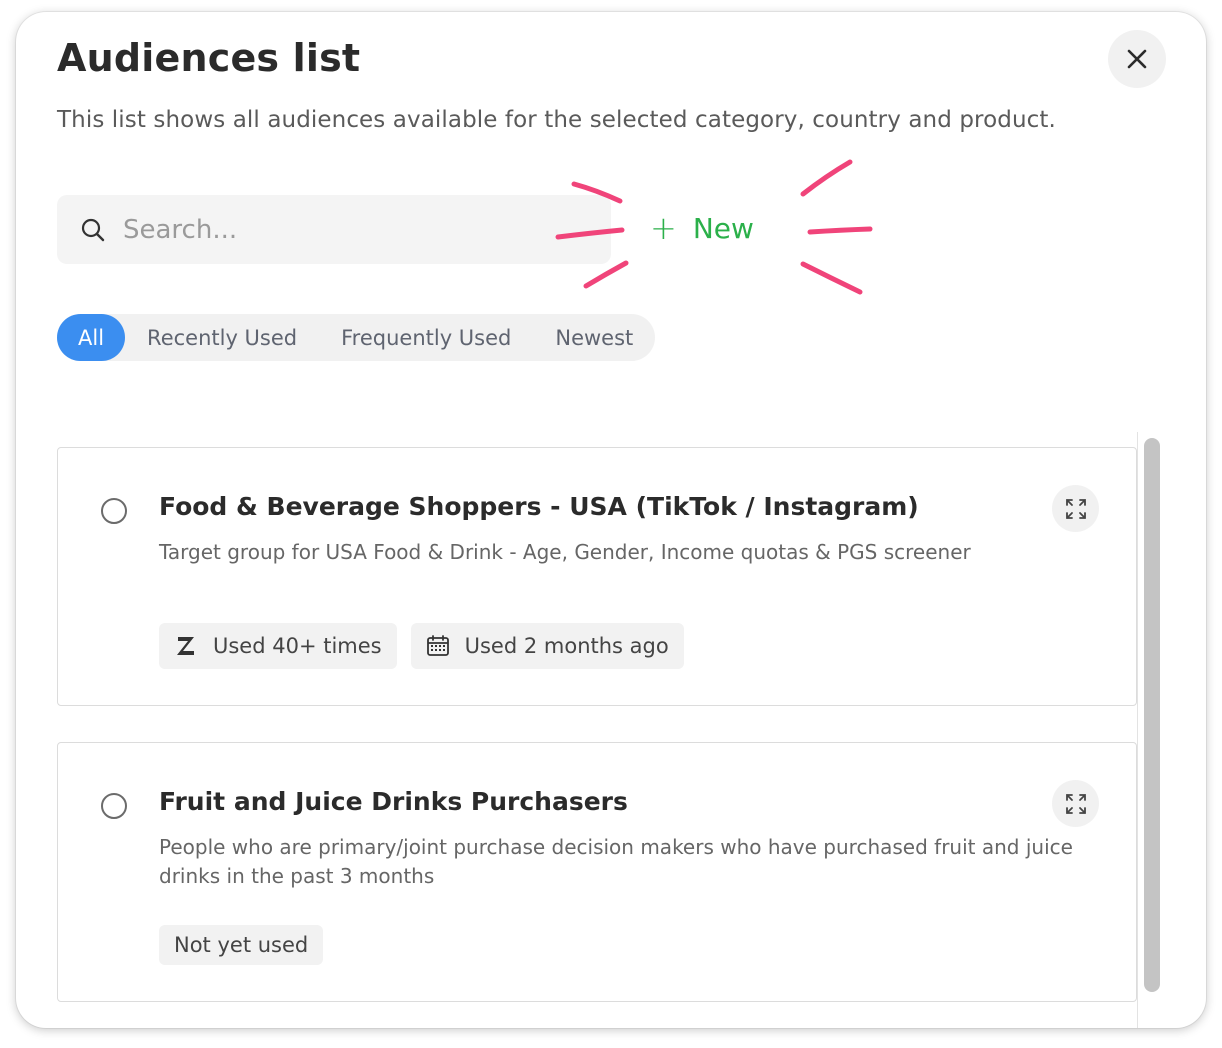  I want to click on not-used-badge: Not yet used, so click(241, 945).